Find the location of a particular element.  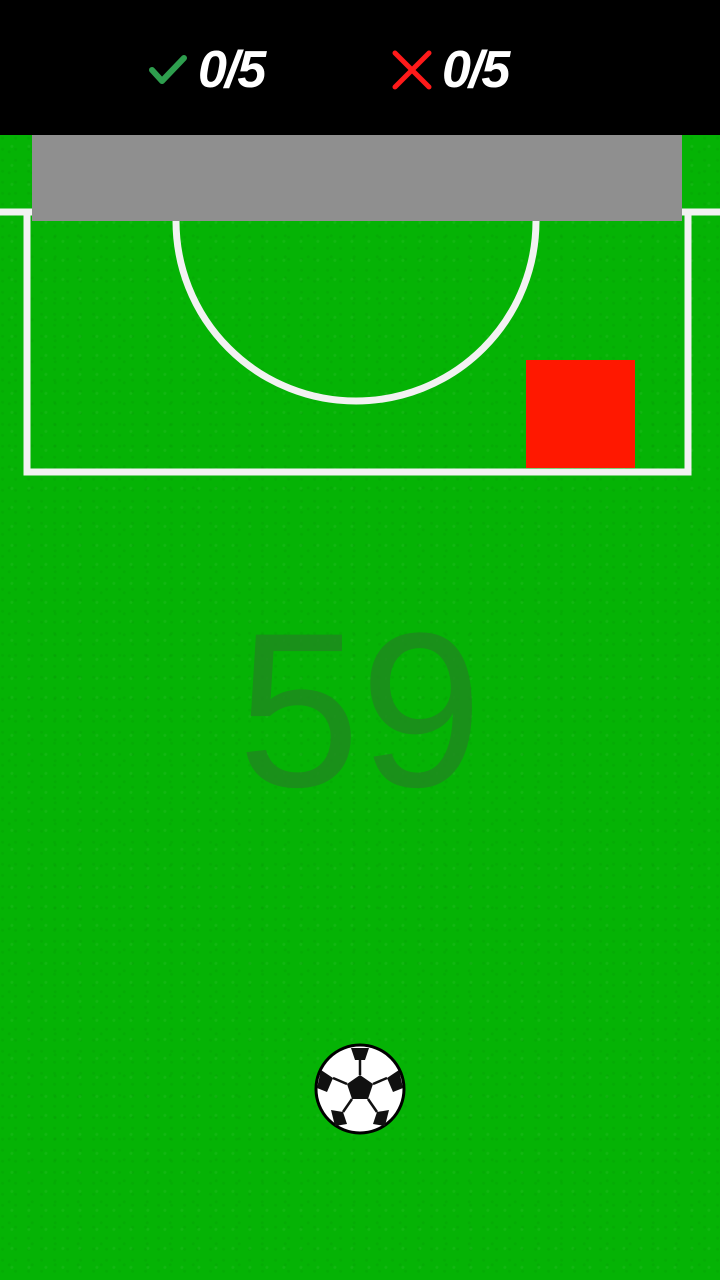

goals-counter: 0/5 is located at coordinates (206, 70).